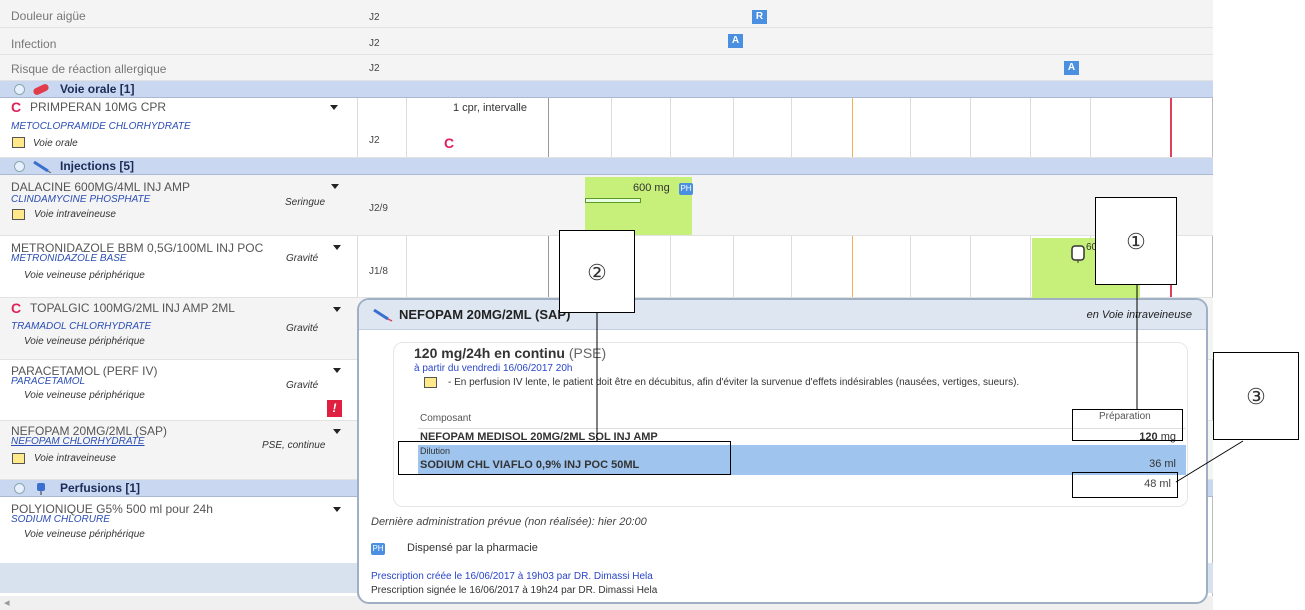  I want to click on highlight-preparation, so click(1127, 425).